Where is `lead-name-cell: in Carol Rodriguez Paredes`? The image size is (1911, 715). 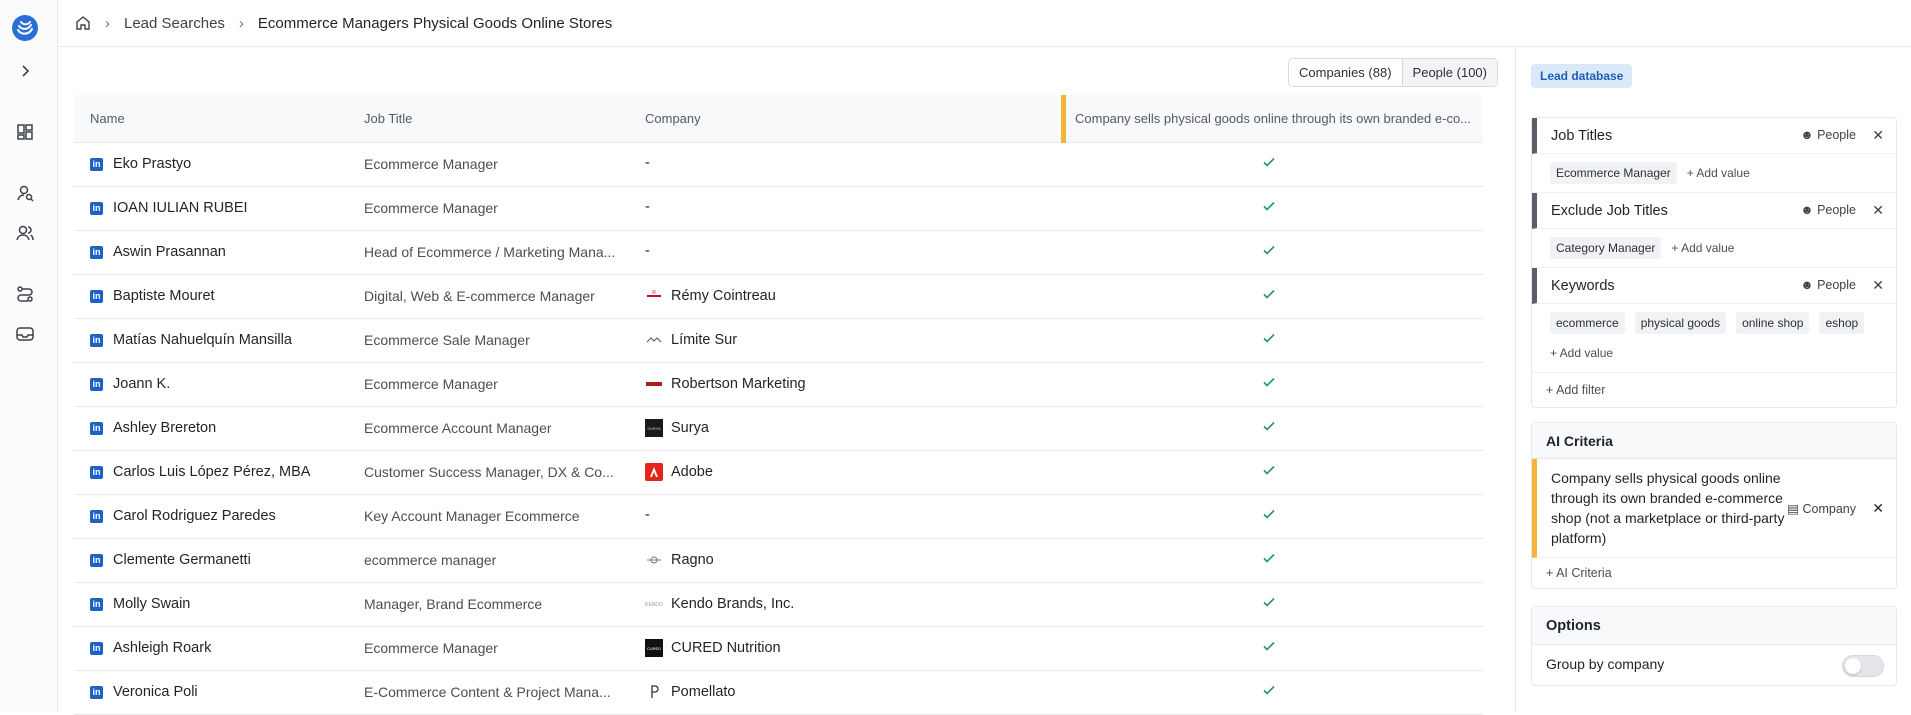 lead-name-cell: in Carol Rodriguez Paredes is located at coordinates (183, 516).